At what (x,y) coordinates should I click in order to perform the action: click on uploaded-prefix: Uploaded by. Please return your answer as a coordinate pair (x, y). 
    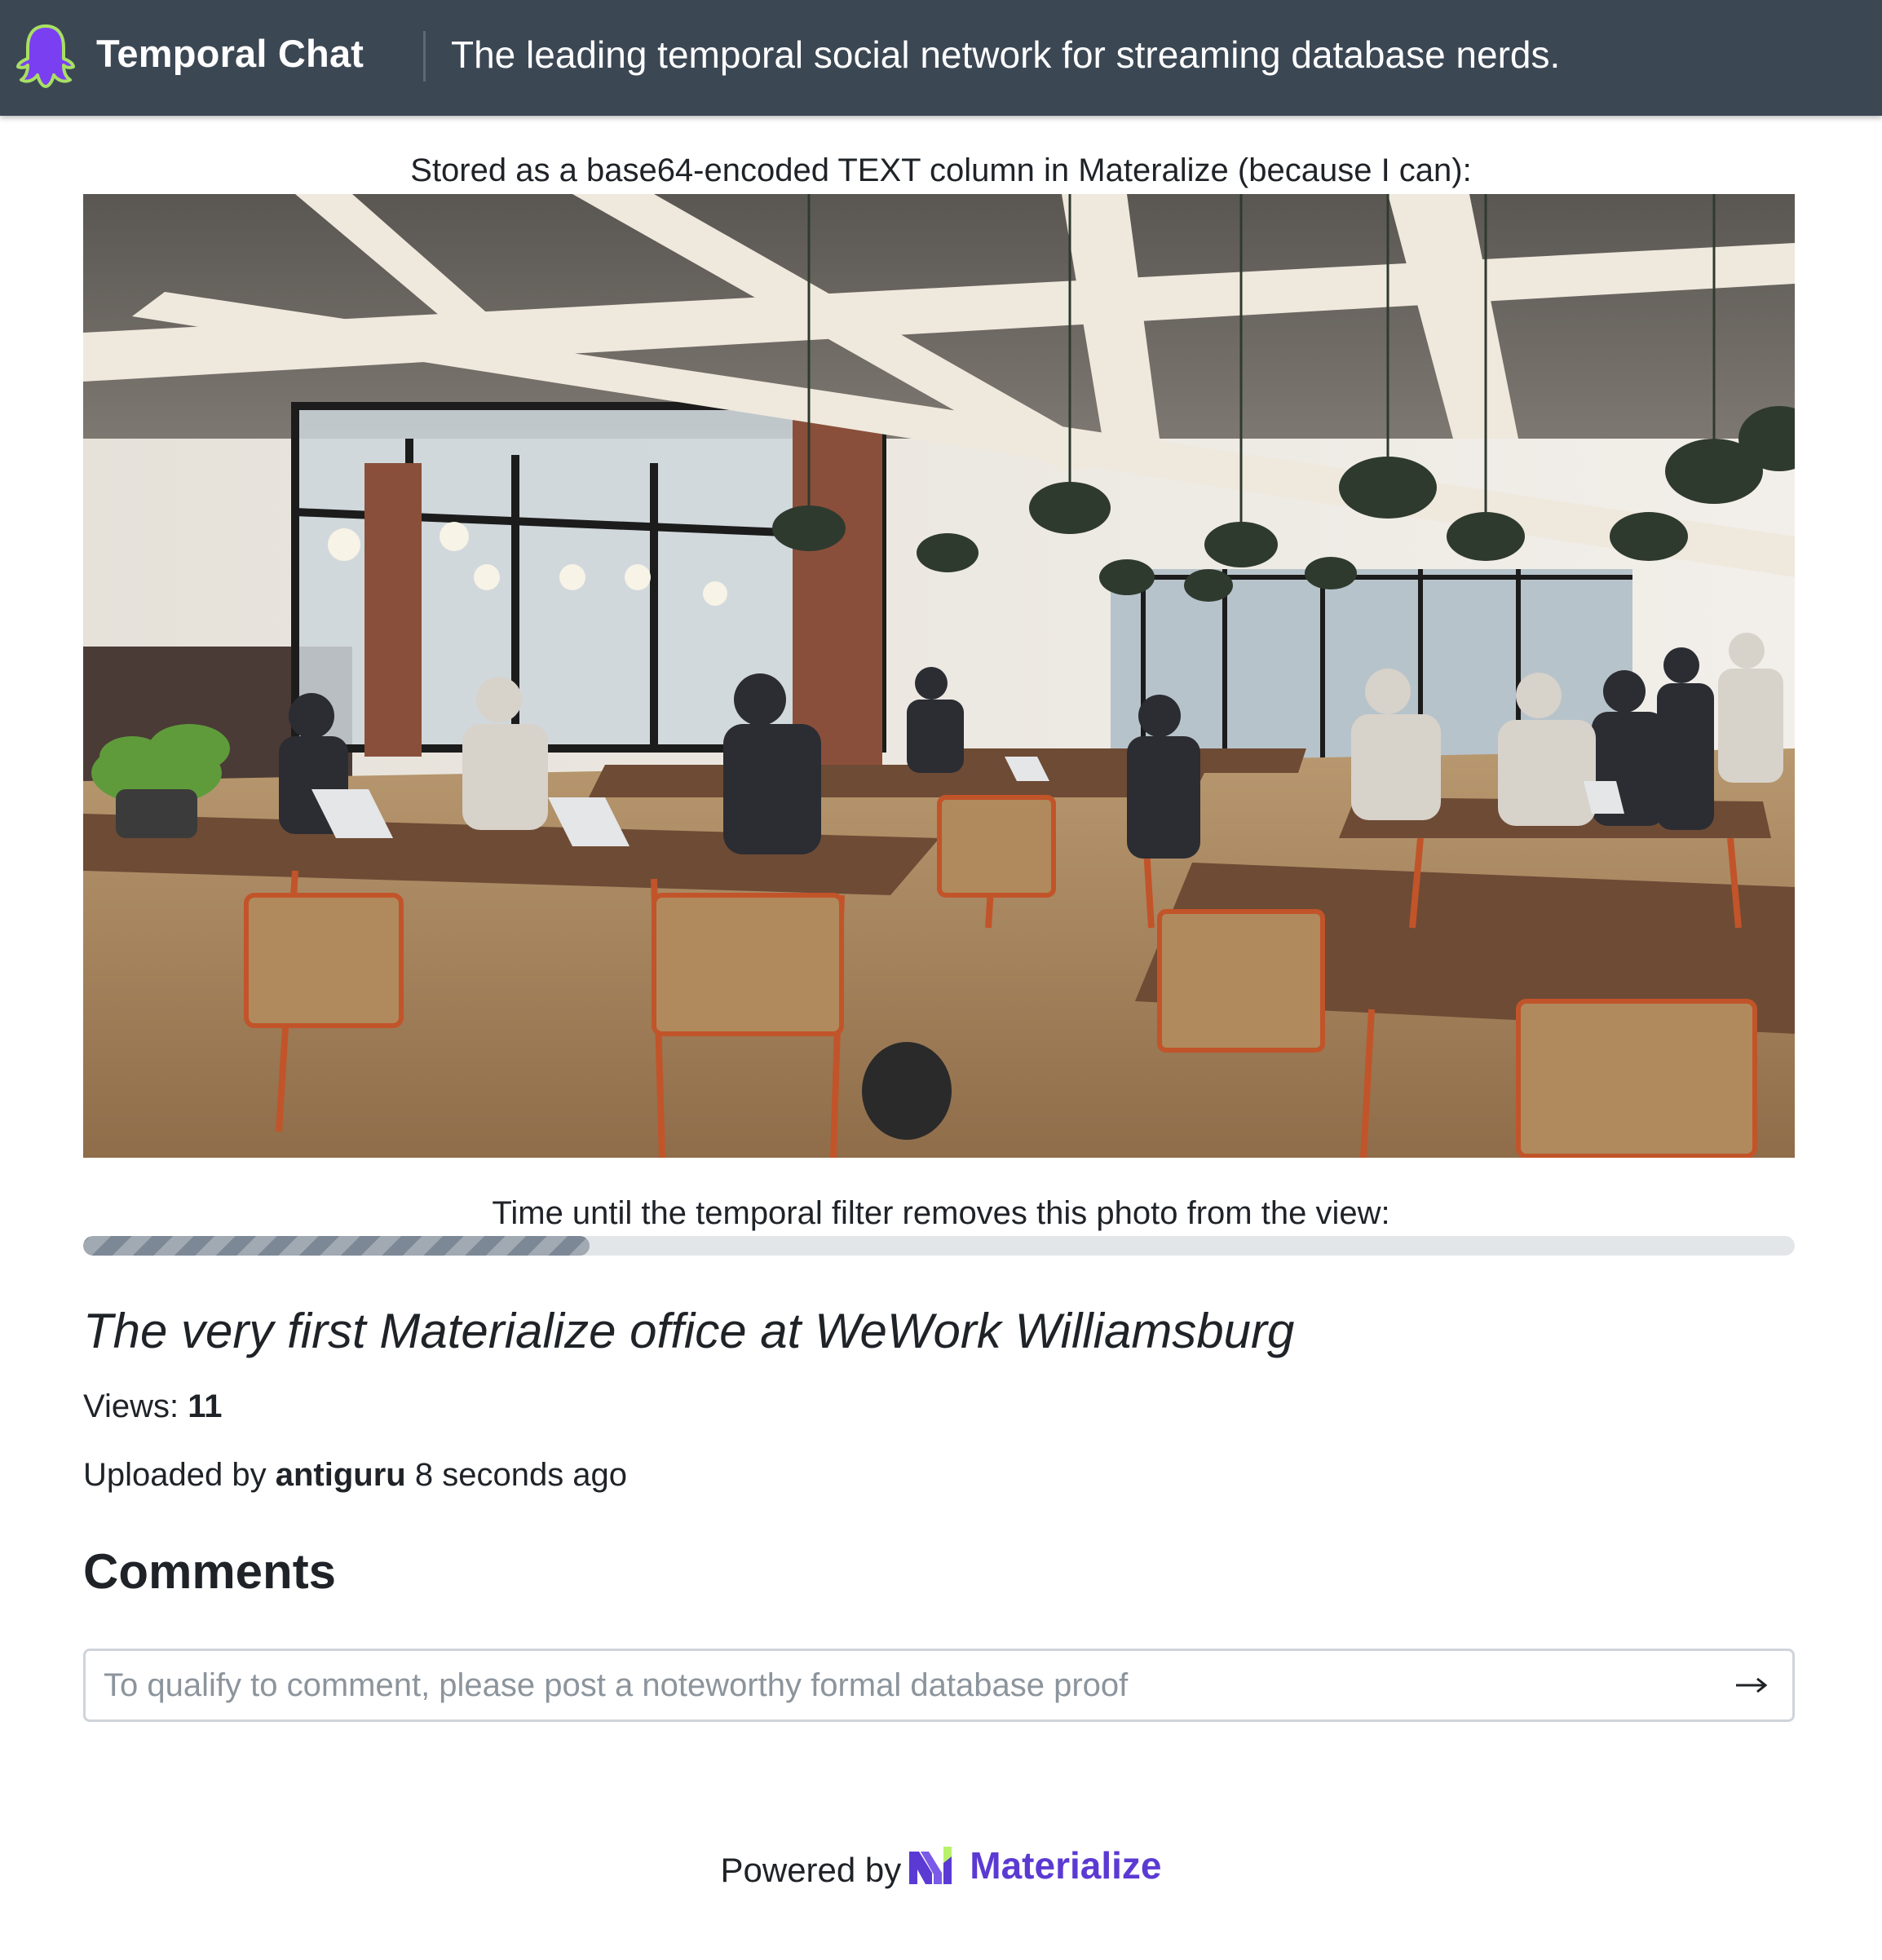
    Looking at the image, I should click on (175, 1475).